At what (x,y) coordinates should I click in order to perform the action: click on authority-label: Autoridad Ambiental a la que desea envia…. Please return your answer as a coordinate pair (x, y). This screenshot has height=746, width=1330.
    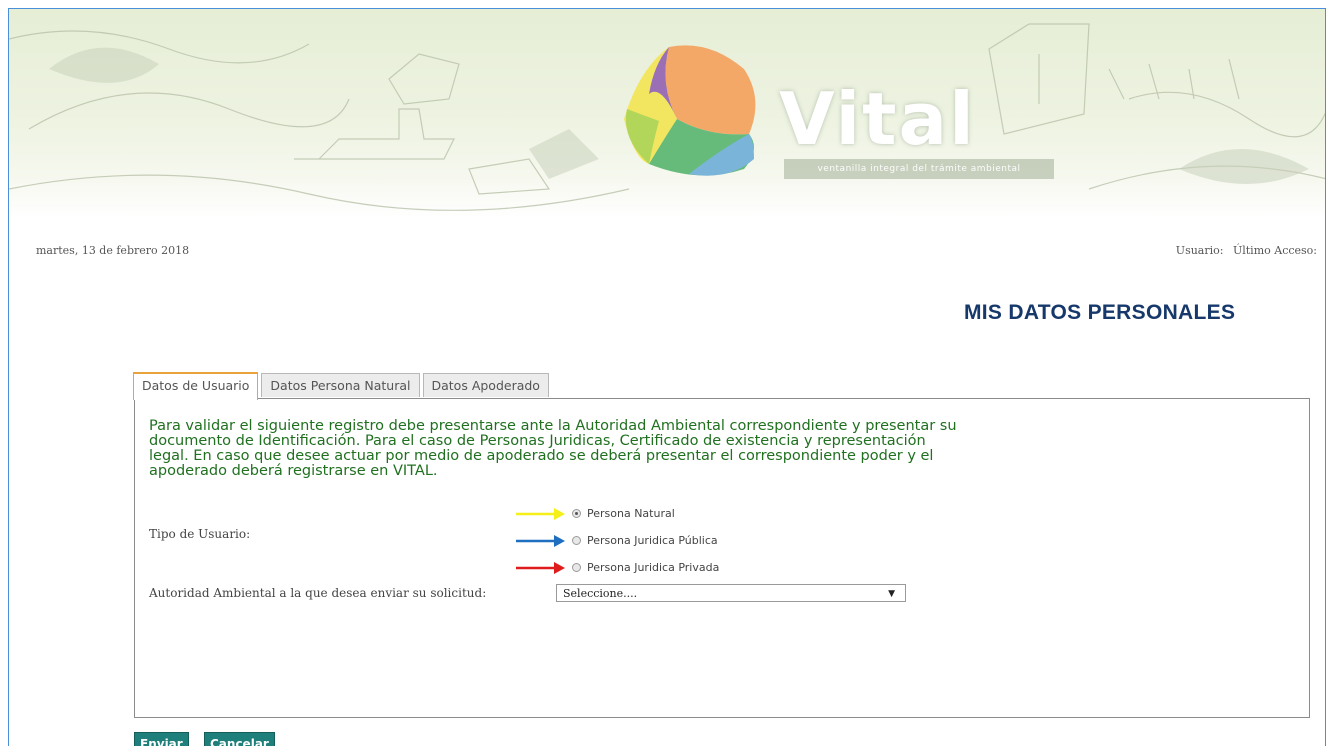
    Looking at the image, I should click on (318, 593).